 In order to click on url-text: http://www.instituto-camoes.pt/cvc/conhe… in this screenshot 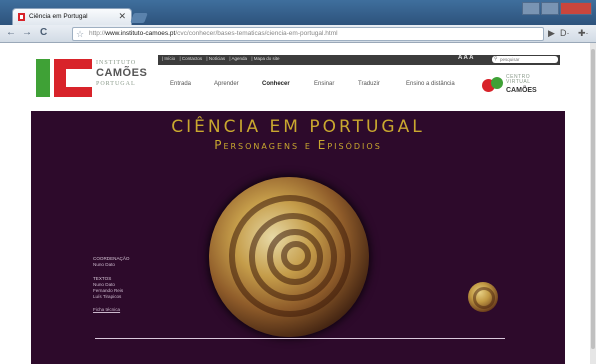, I will do `click(213, 33)`.